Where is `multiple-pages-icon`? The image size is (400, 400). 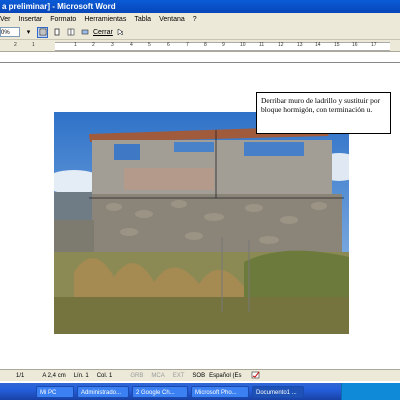
multiple-pages-icon is located at coordinates (70, 32).